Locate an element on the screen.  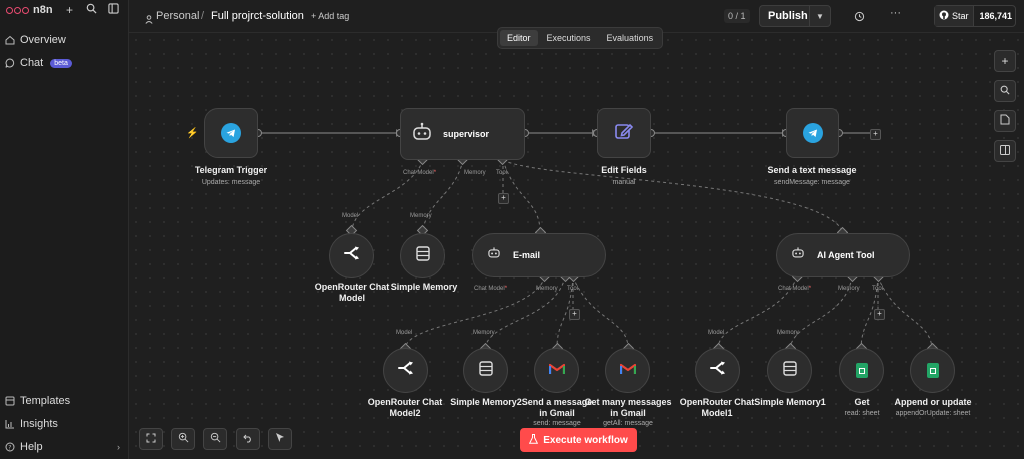
node-append-or-update is located at coordinates (932, 370).